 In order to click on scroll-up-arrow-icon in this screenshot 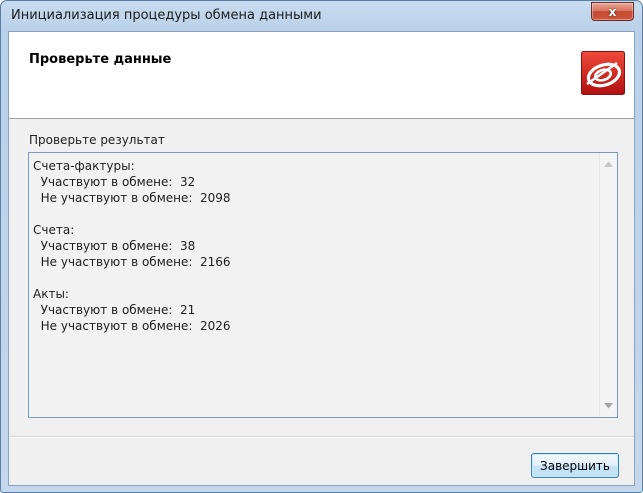, I will do `click(608, 164)`.